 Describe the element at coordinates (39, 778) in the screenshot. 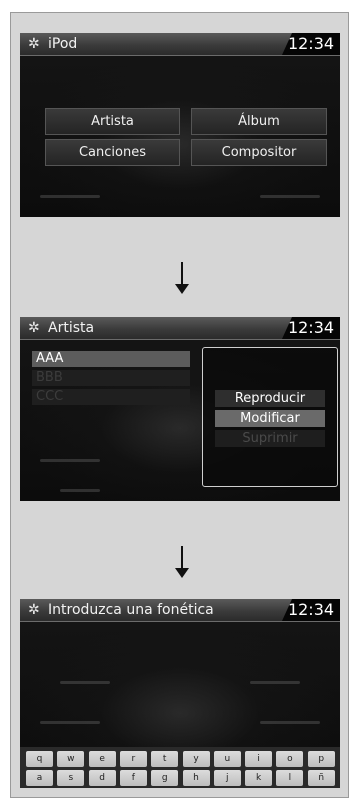

I see `key-a: a` at that location.